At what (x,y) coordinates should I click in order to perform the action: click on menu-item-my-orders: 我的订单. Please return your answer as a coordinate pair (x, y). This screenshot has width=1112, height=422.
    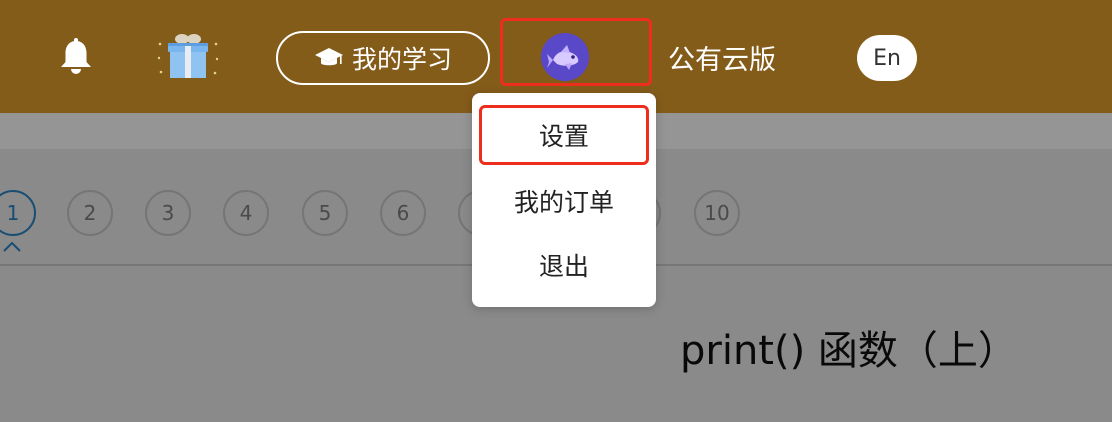
    Looking at the image, I should click on (564, 201).